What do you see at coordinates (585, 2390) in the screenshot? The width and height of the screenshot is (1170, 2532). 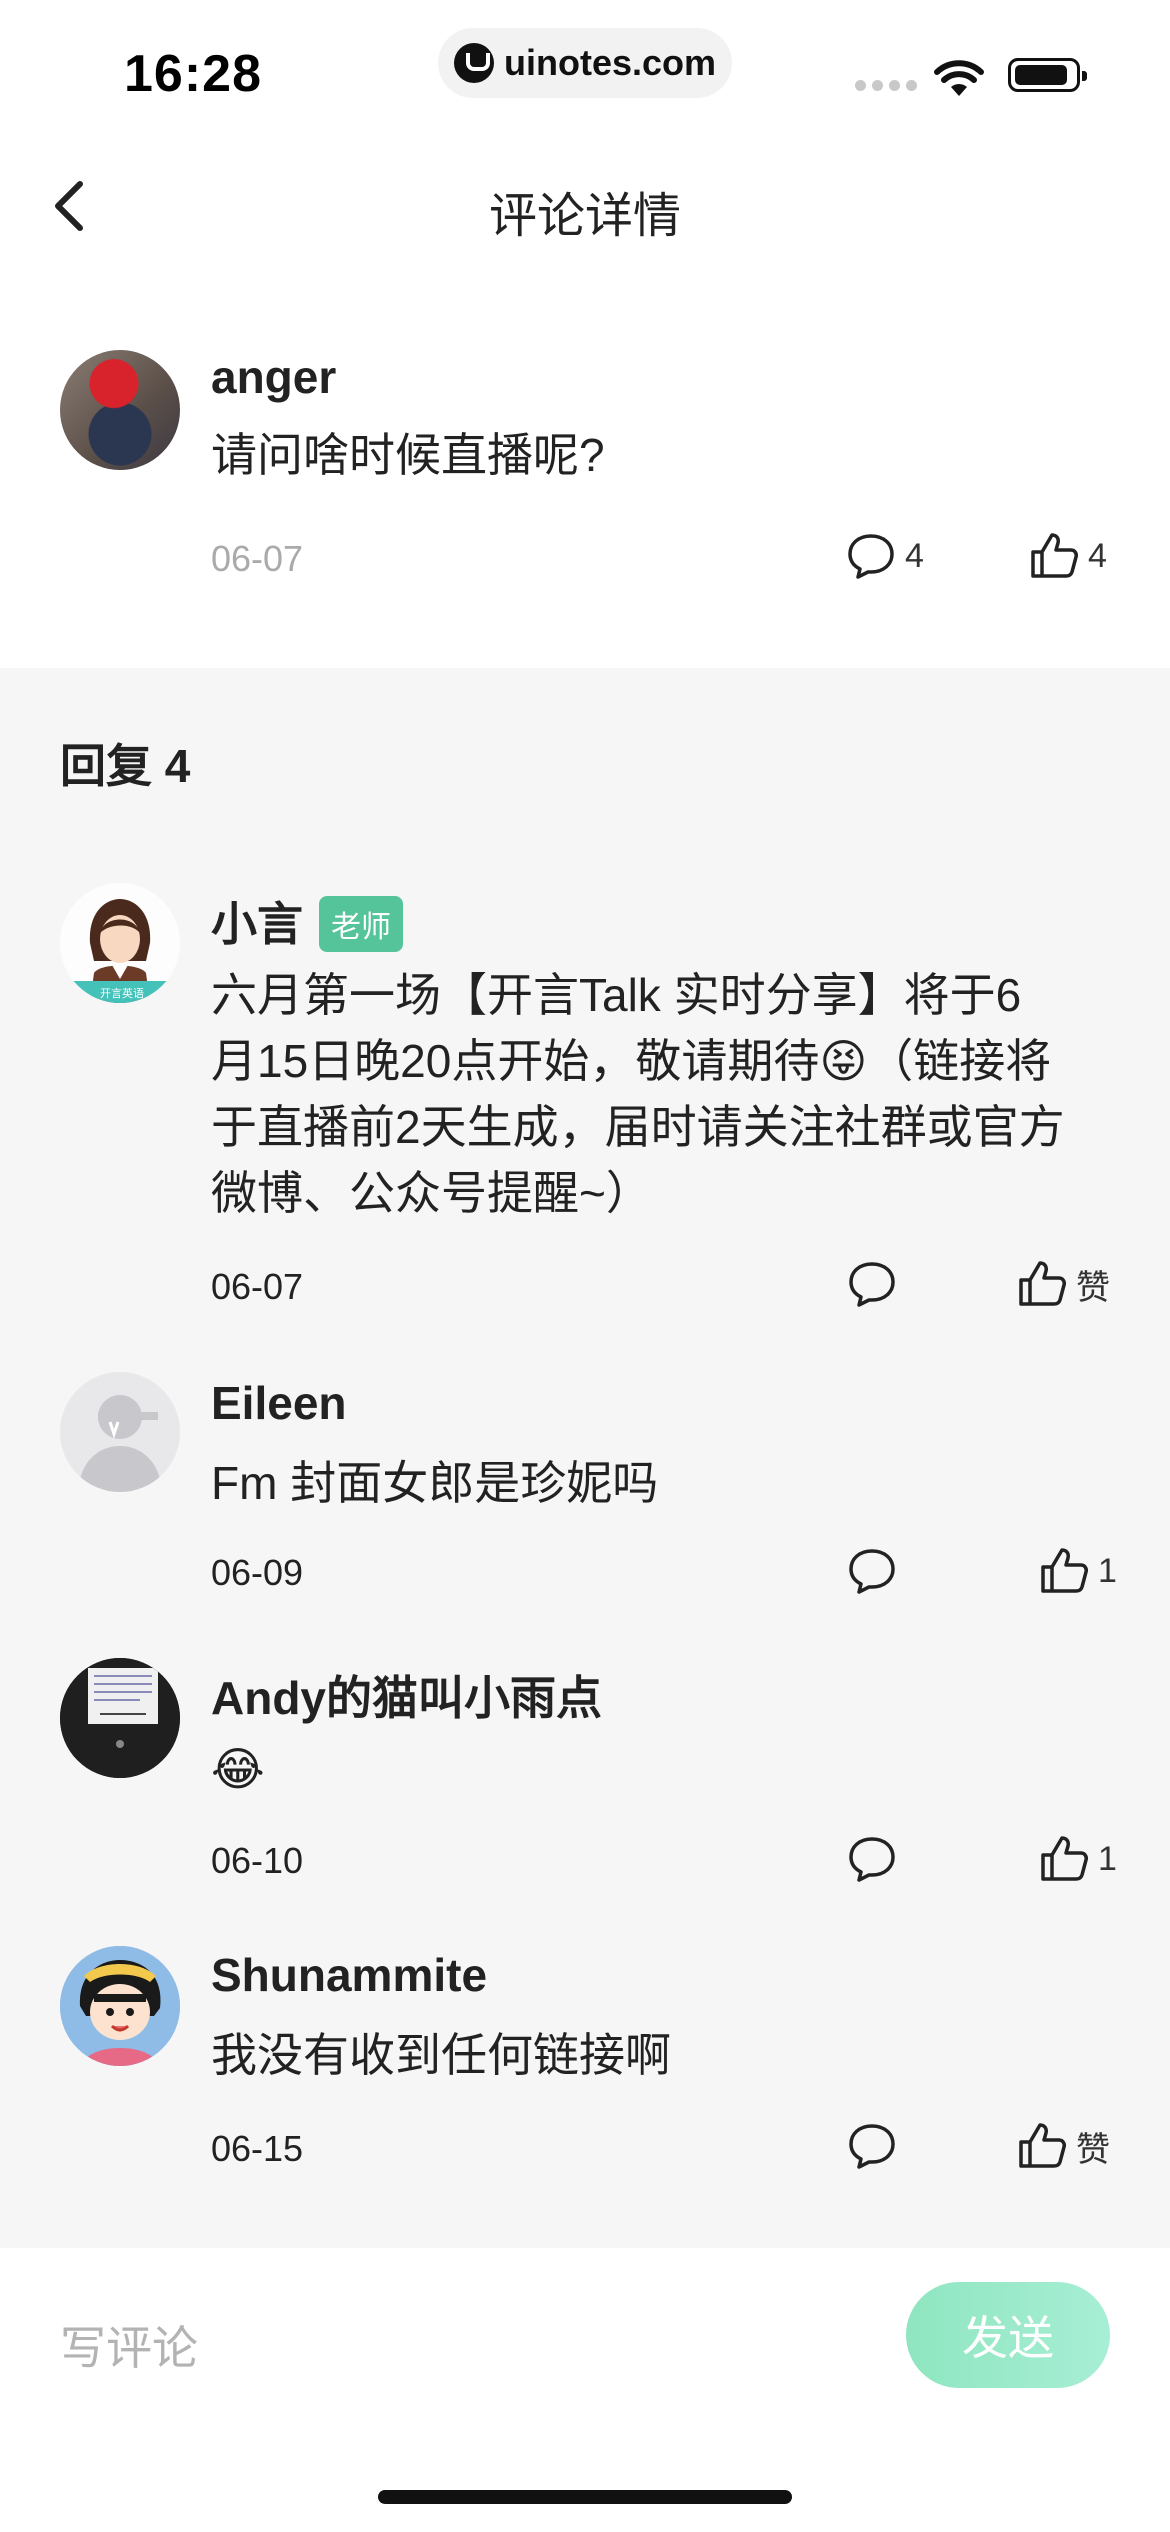 I see `comment-composer: 写评论 发送` at bounding box center [585, 2390].